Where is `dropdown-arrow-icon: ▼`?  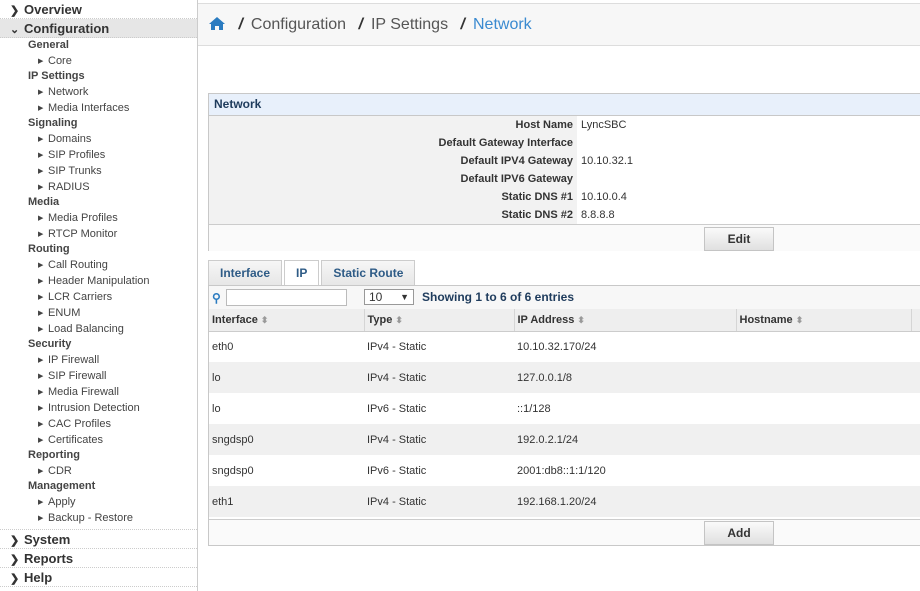
dropdown-arrow-icon: ▼ is located at coordinates (404, 297).